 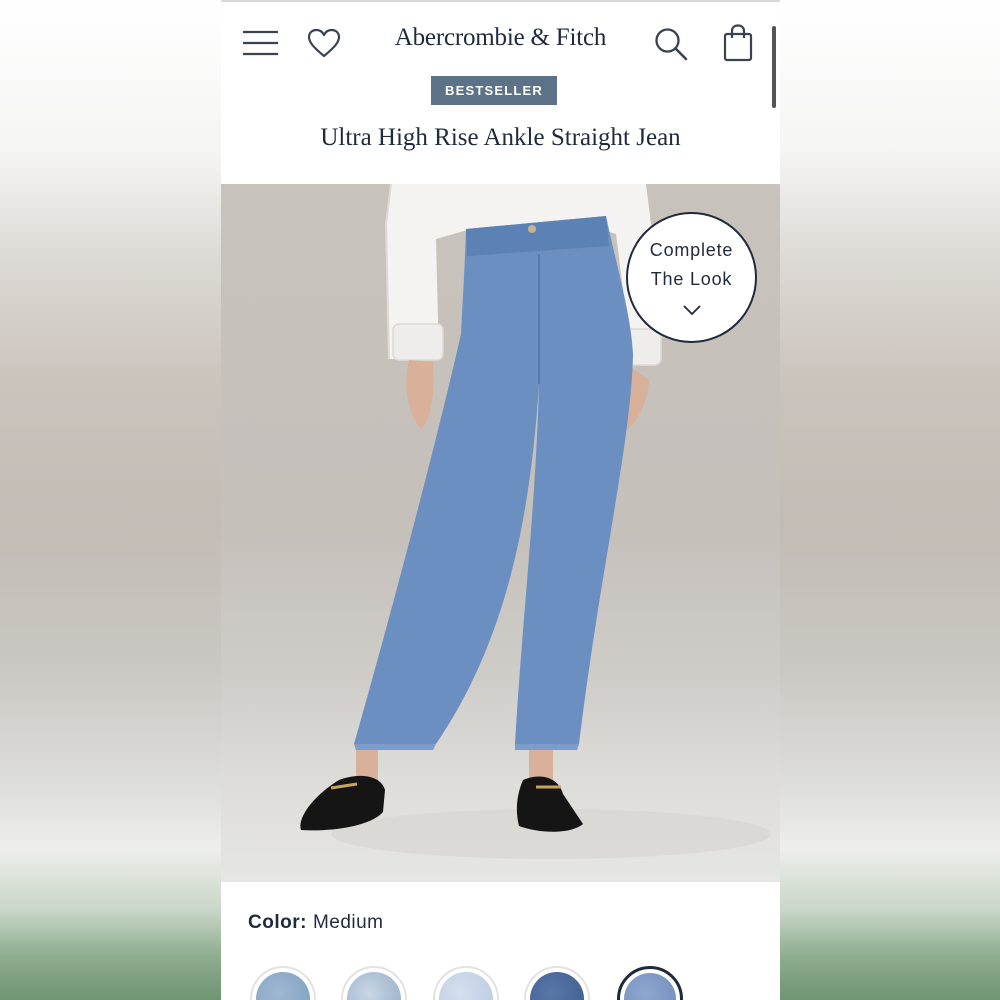 What do you see at coordinates (671, 44) in the screenshot?
I see `search-icon` at bounding box center [671, 44].